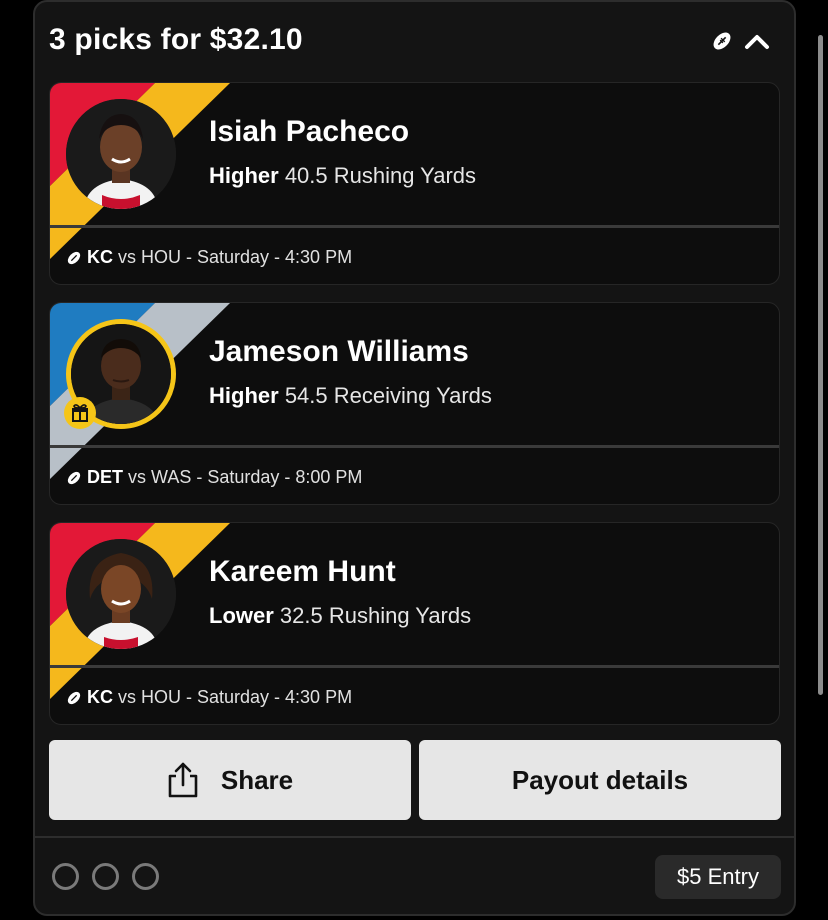 The width and height of the screenshot is (828, 920). Describe the element at coordinates (339, 351) in the screenshot. I see `player-name: Jameson Williams` at that location.